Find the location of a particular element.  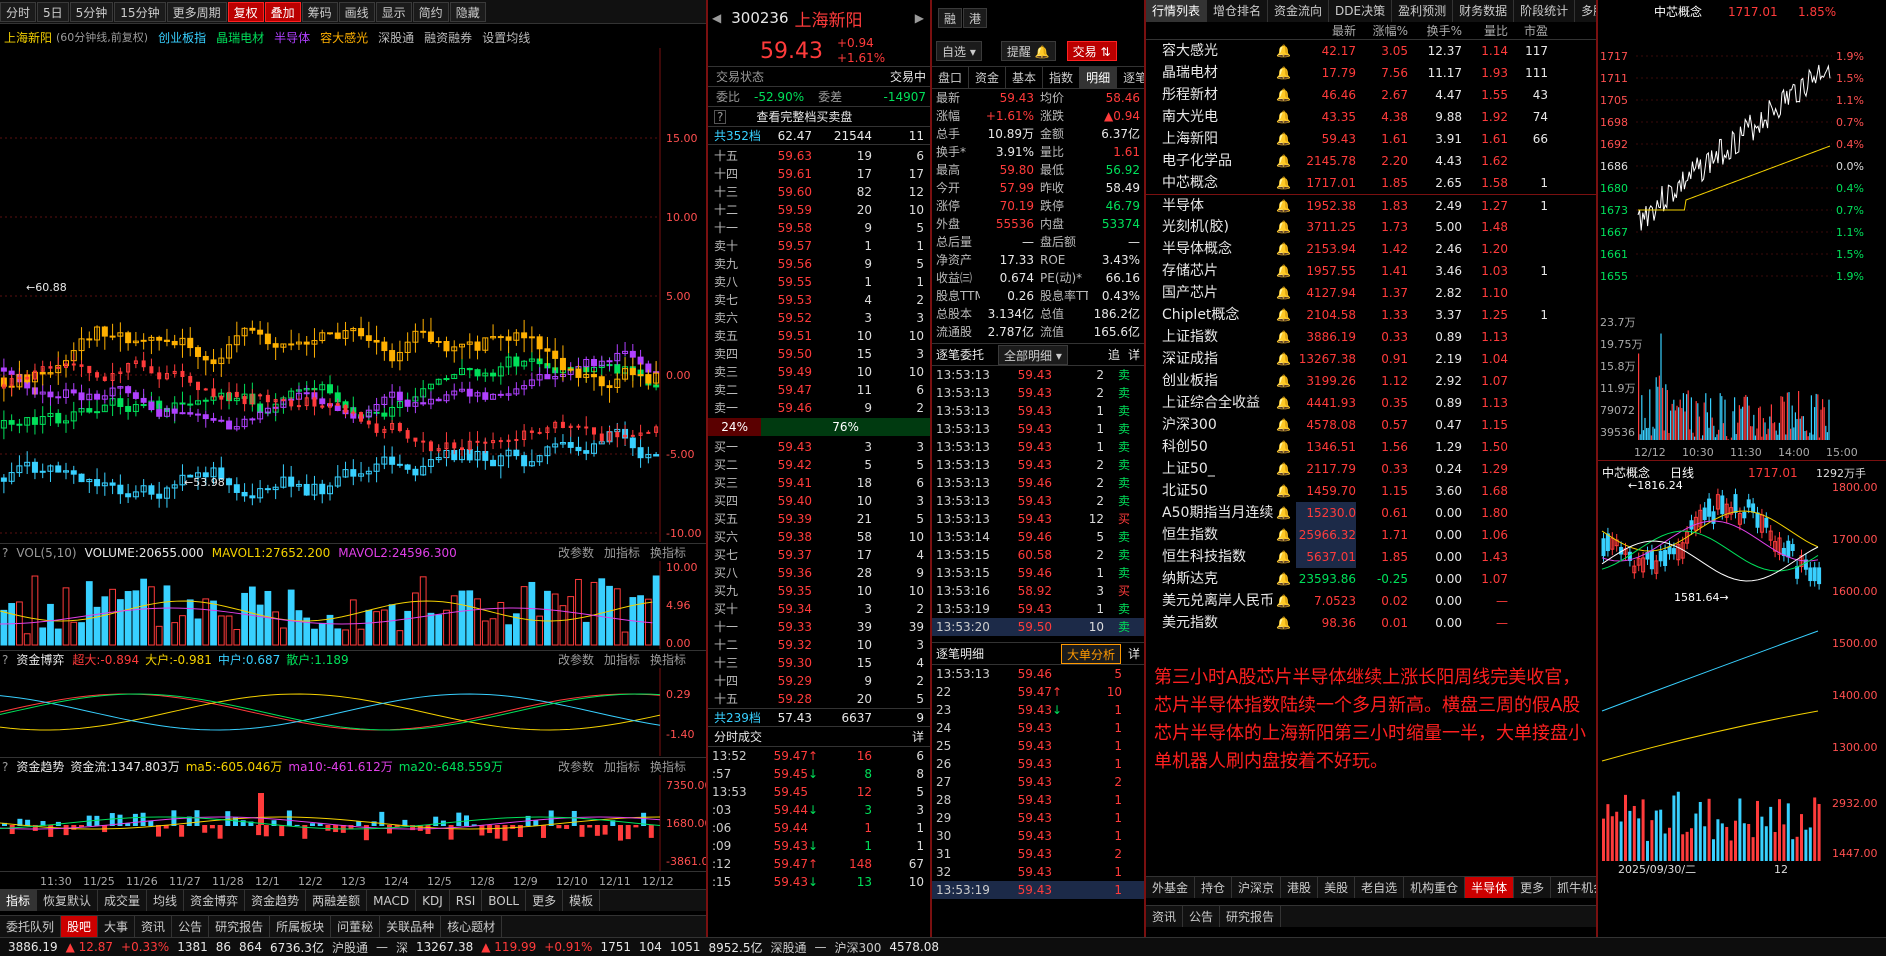

list-row: 深证成指 🔔 13267.38 0.91 2.19 1.04 is located at coordinates (1371, 359).